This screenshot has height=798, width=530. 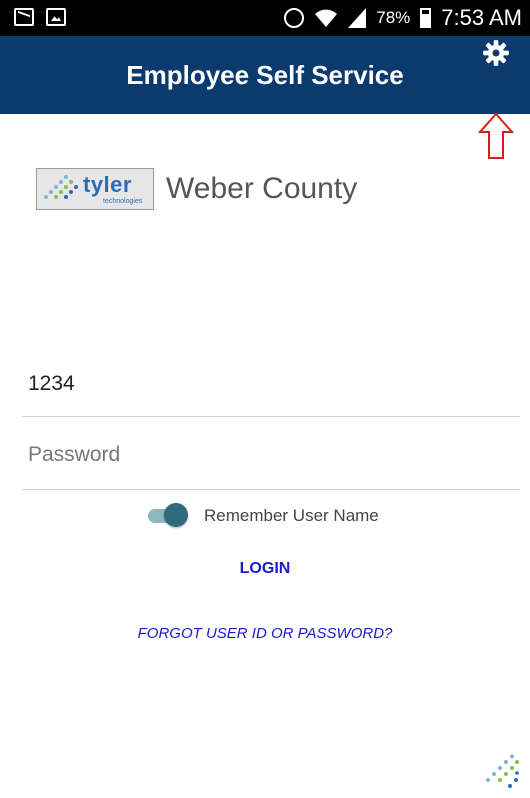 I want to click on toggle-thumb, so click(x=176, y=515).